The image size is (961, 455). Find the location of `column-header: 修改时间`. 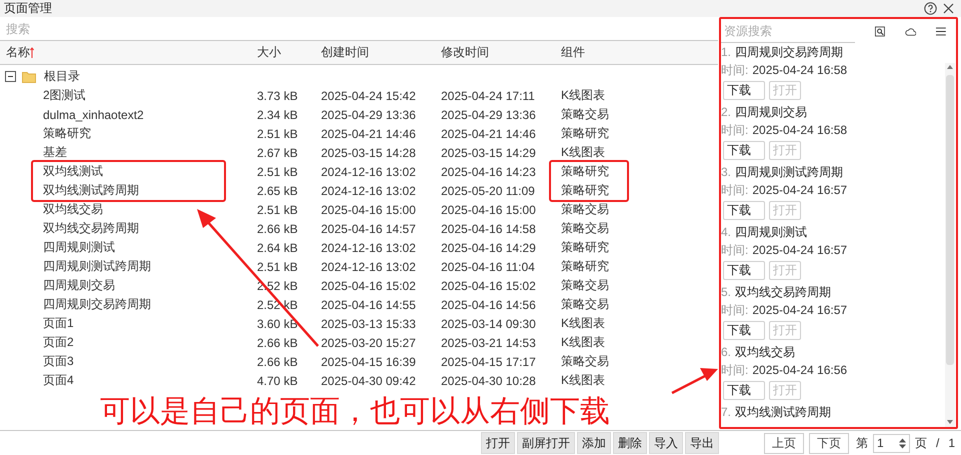

column-header: 修改时间 is located at coordinates (501, 53).